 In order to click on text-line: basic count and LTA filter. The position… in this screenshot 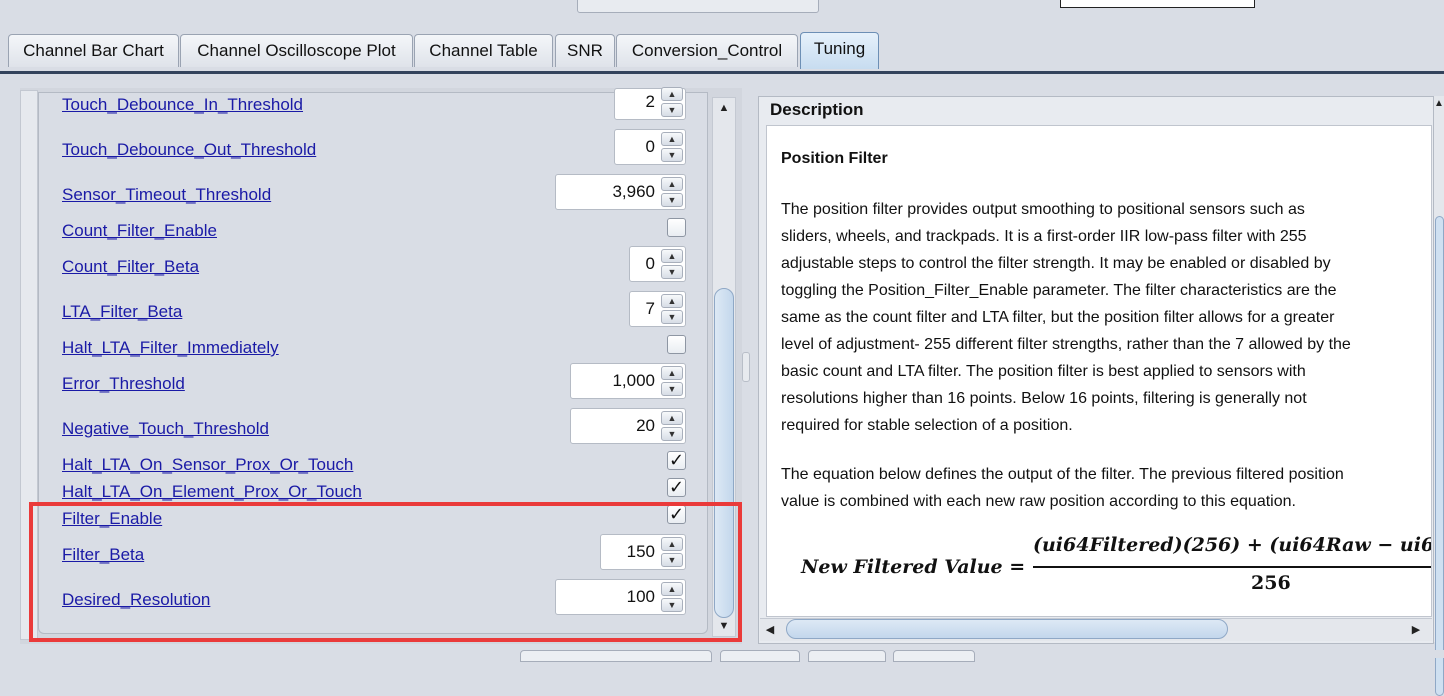, I will do `click(1043, 371)`.